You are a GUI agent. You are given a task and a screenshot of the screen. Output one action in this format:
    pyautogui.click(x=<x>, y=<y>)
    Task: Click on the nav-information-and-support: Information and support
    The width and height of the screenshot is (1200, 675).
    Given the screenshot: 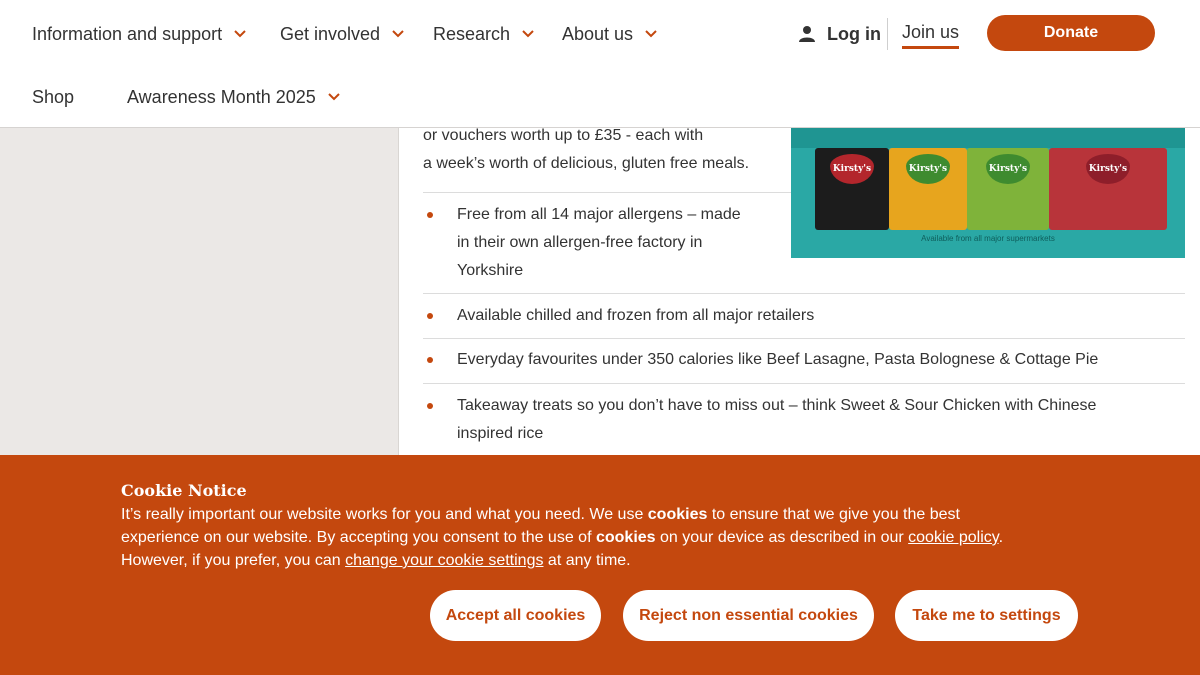 What is the action you would take?
    pyautogui.click(x=140, y=34)
    